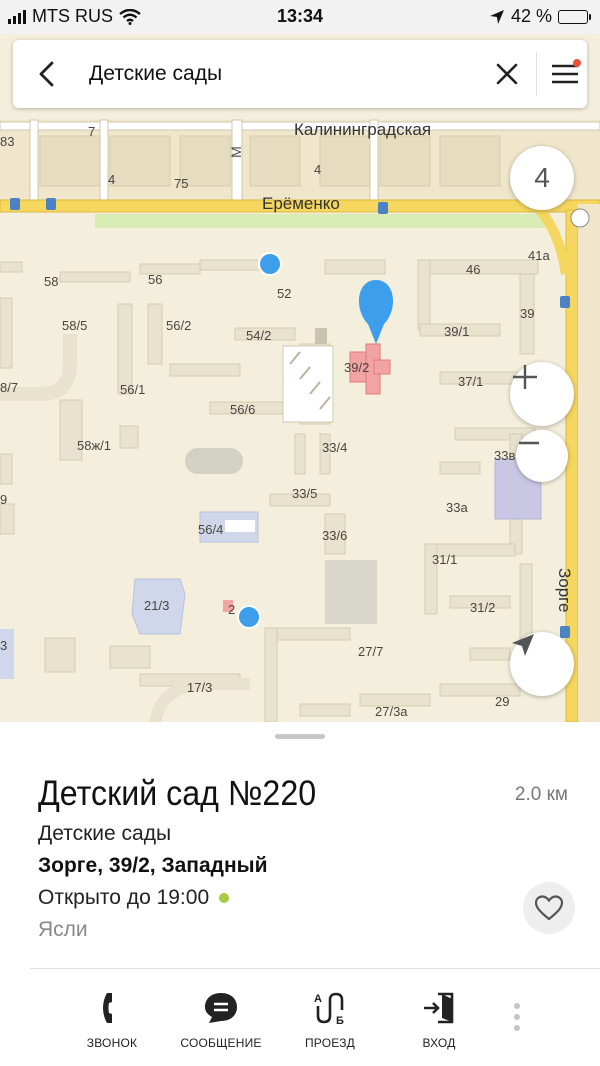  Describe the element at coordinates (75, 325) in the screenshot. I see `house-number: 58/5` at that location.